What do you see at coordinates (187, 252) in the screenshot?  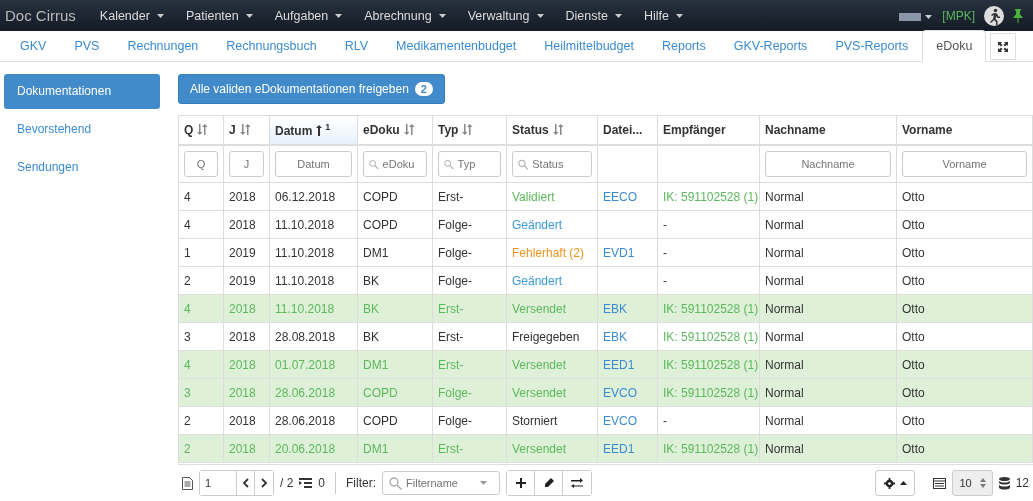 I see `table-cell: 1` at bounding box center [187, 252].